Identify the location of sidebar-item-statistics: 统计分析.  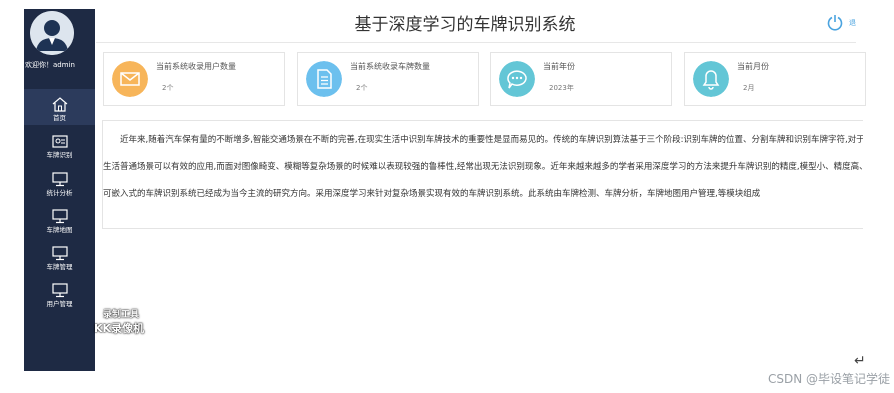
(59, 182).